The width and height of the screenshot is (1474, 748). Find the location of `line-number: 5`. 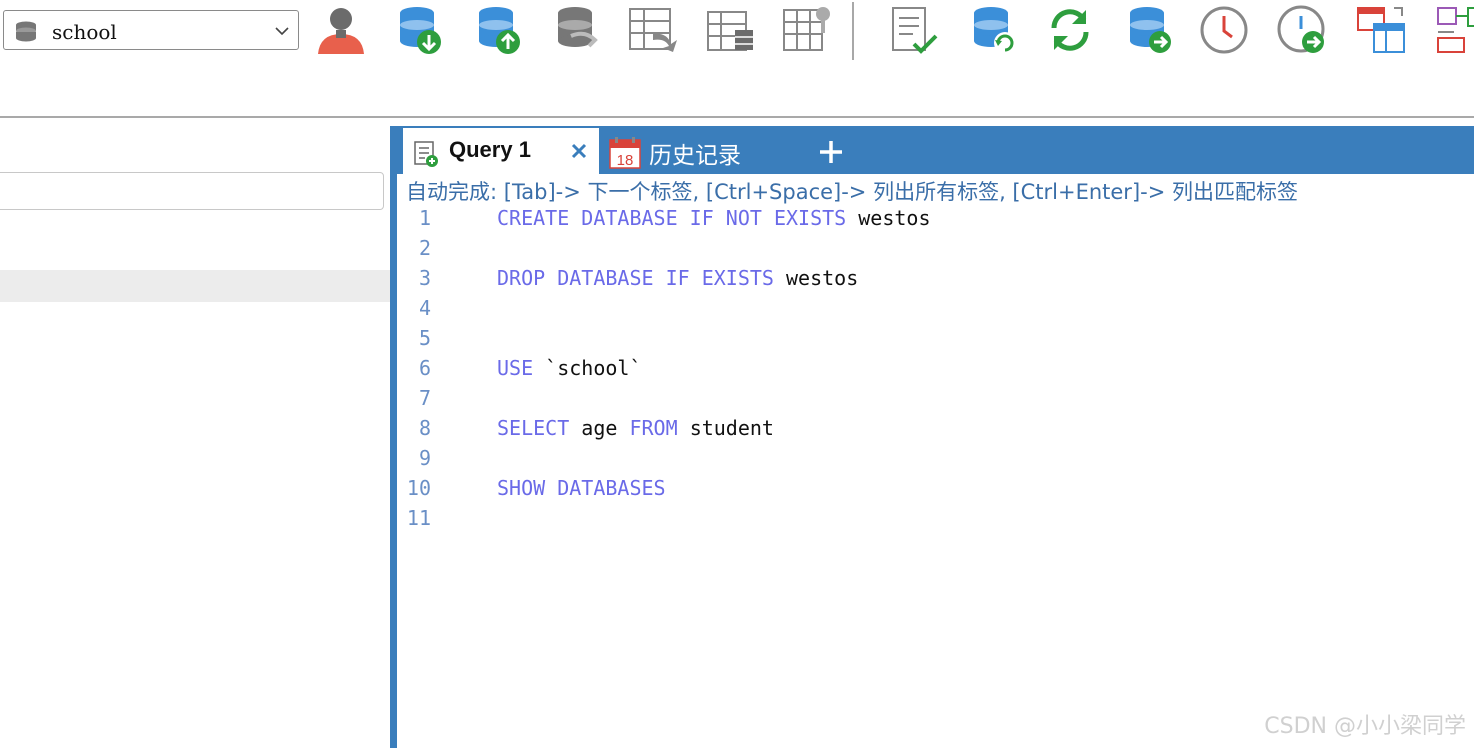

line-number: 5 is located at coordinates (424, 338).